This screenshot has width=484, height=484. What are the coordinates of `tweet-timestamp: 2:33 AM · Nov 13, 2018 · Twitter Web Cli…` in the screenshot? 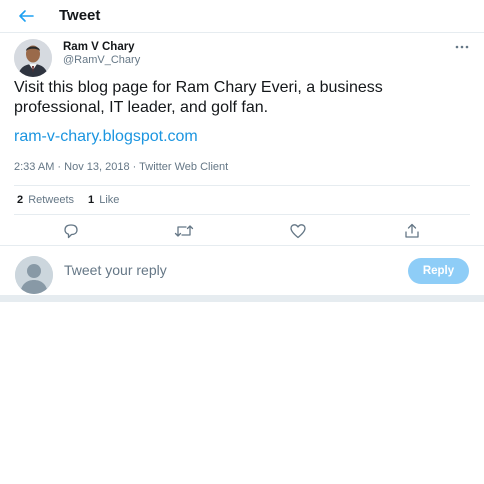 It's located at (121, 167).